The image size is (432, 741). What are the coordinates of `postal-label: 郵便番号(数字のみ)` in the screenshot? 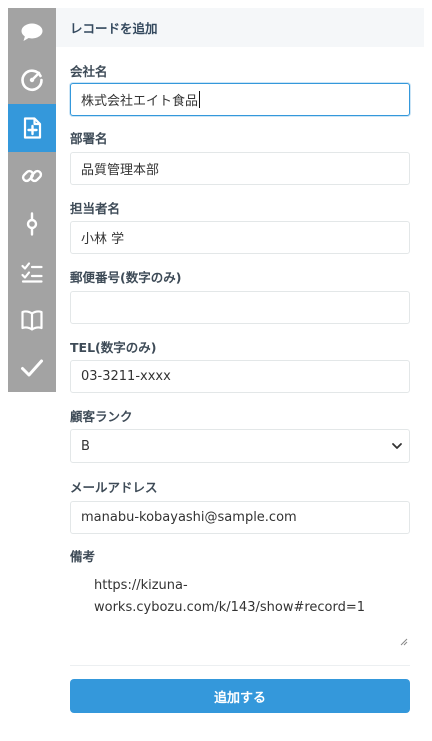 It's located at (126, 277).